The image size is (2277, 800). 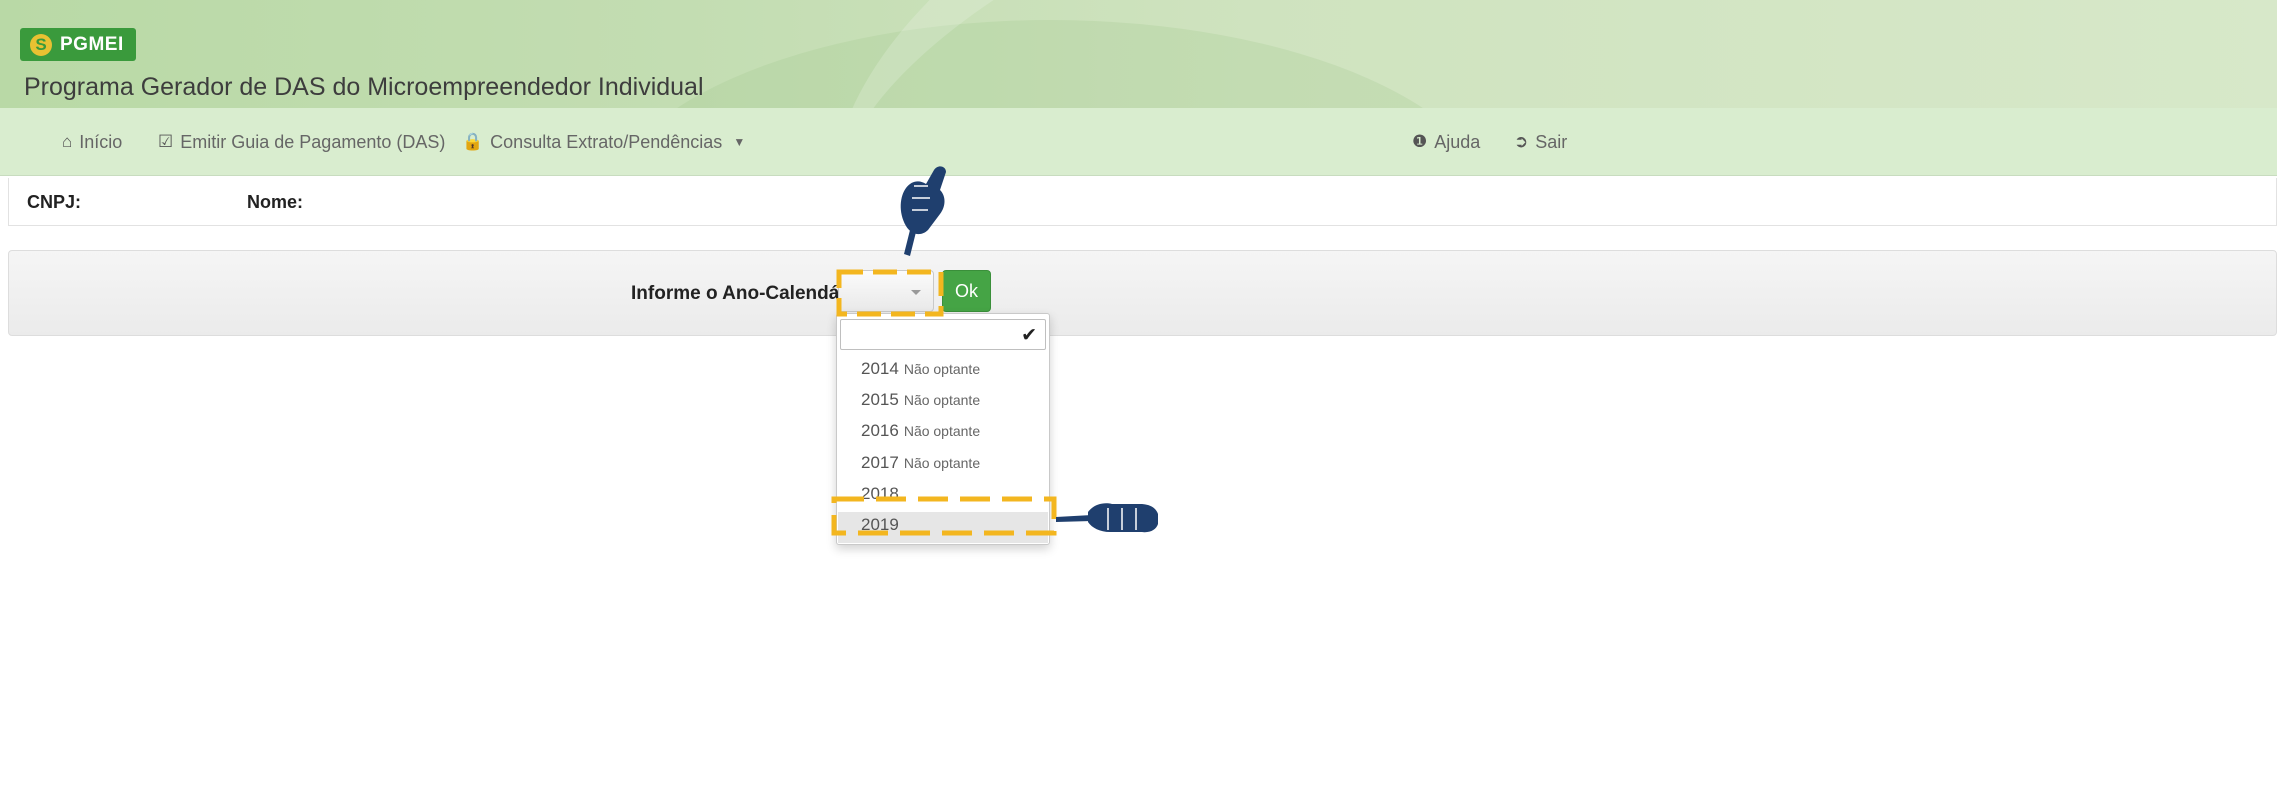 I want to click on ano-calendario-select, so click(x=886, y=291).